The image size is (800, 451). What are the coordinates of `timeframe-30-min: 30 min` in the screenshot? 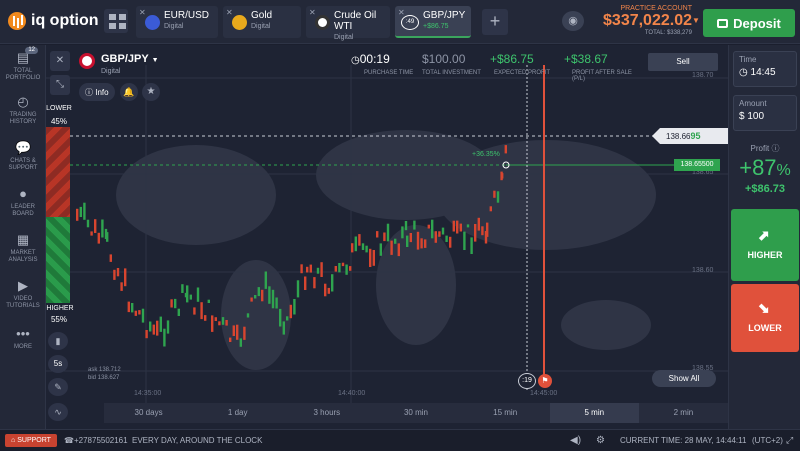 It's located at (415, 413).